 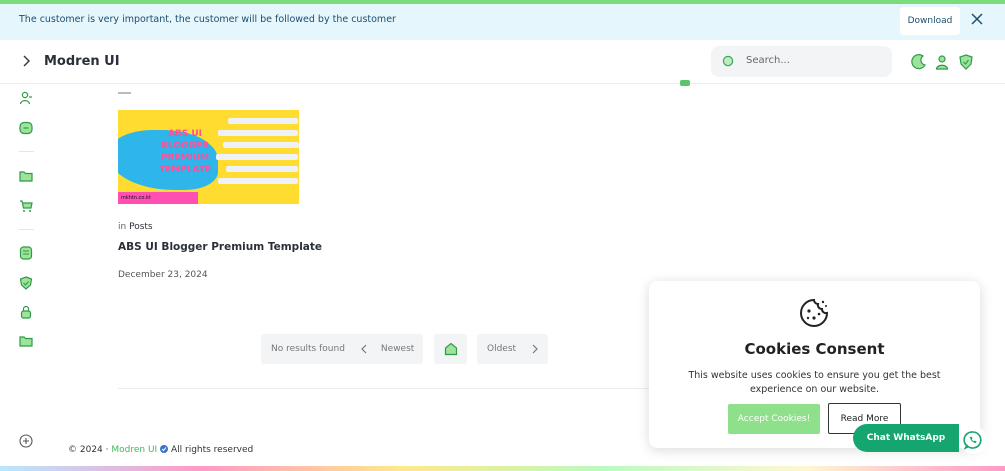 What do you see at coordinates (88, 450) in the screenshot?
I see `copyright-text: © 2024 ·` at bounding box center [88, 450].